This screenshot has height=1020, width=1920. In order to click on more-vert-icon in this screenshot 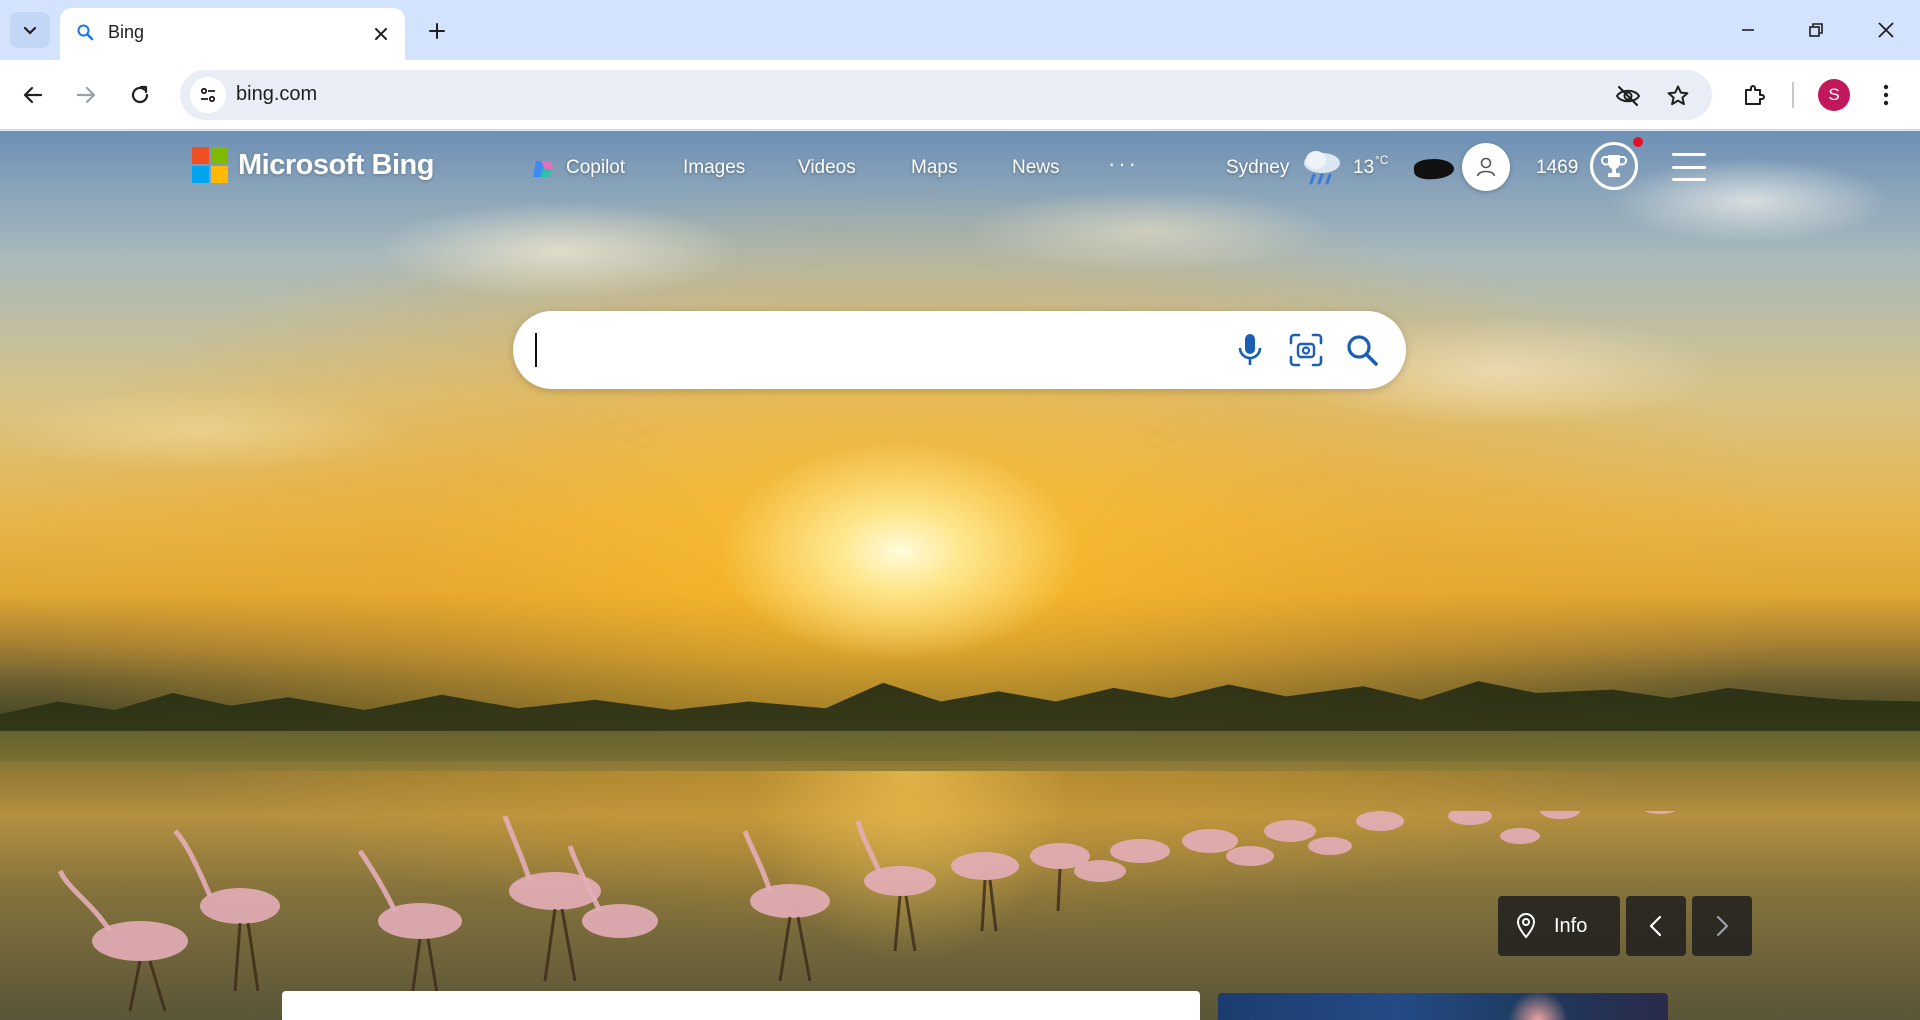, I will do `click(1886, 95)`.